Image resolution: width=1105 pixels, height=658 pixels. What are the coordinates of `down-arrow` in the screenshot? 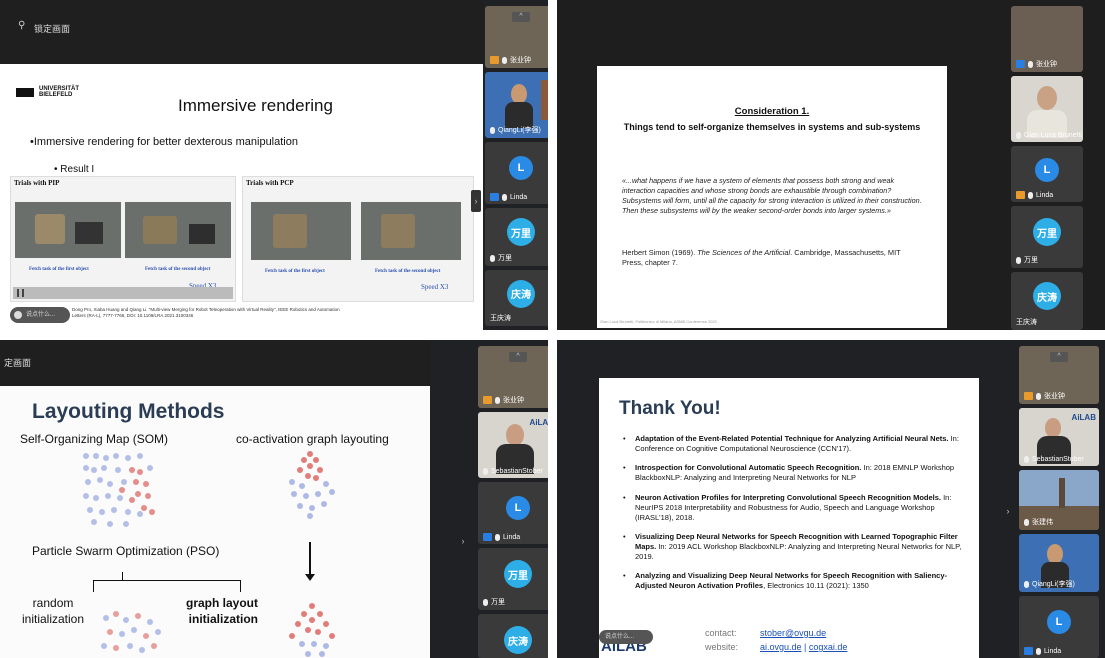 It's located at (310, 559).